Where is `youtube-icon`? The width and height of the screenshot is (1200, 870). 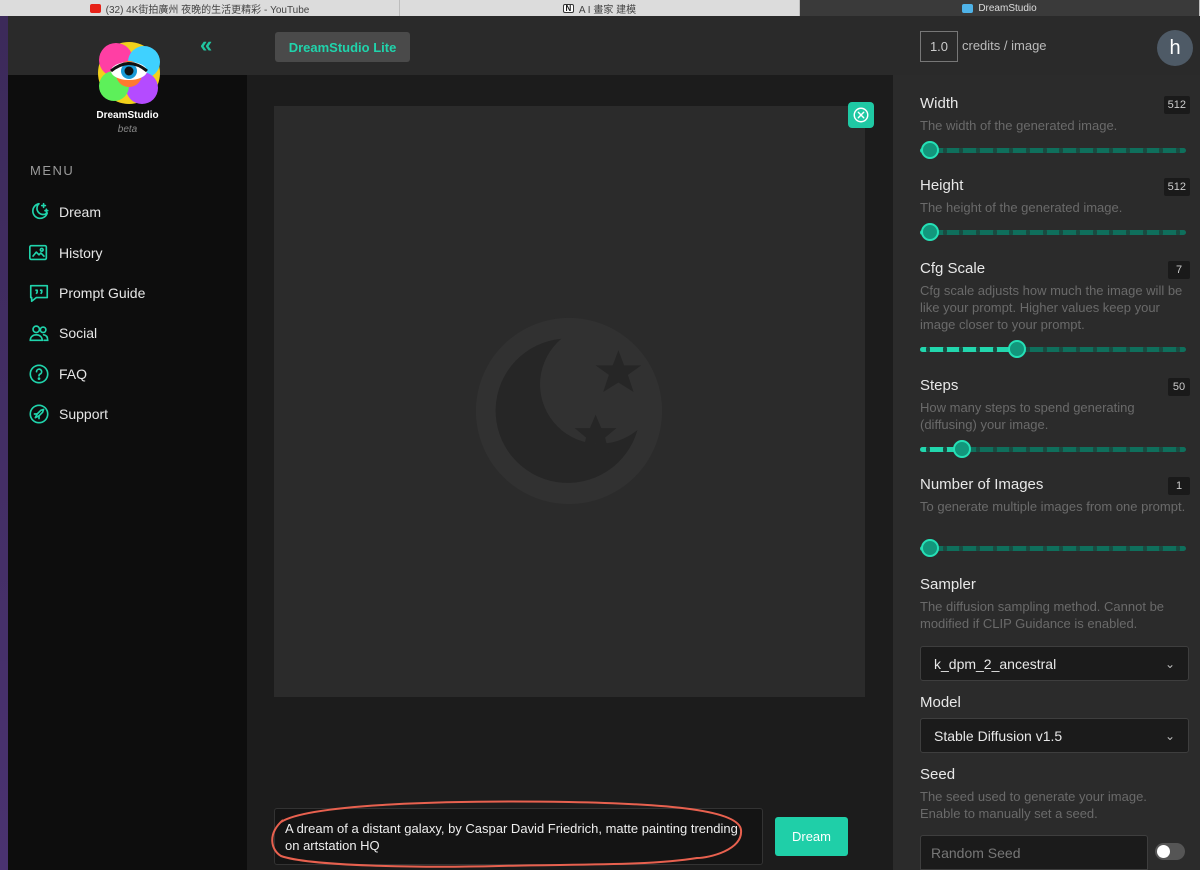
youtube-icon is located at coordinates (95, 8).